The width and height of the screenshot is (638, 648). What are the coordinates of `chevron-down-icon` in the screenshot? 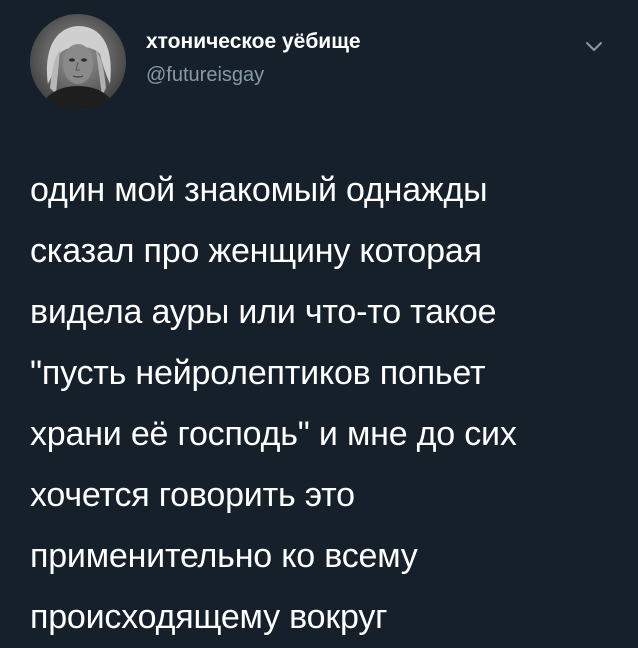 It's located at (594, 46).